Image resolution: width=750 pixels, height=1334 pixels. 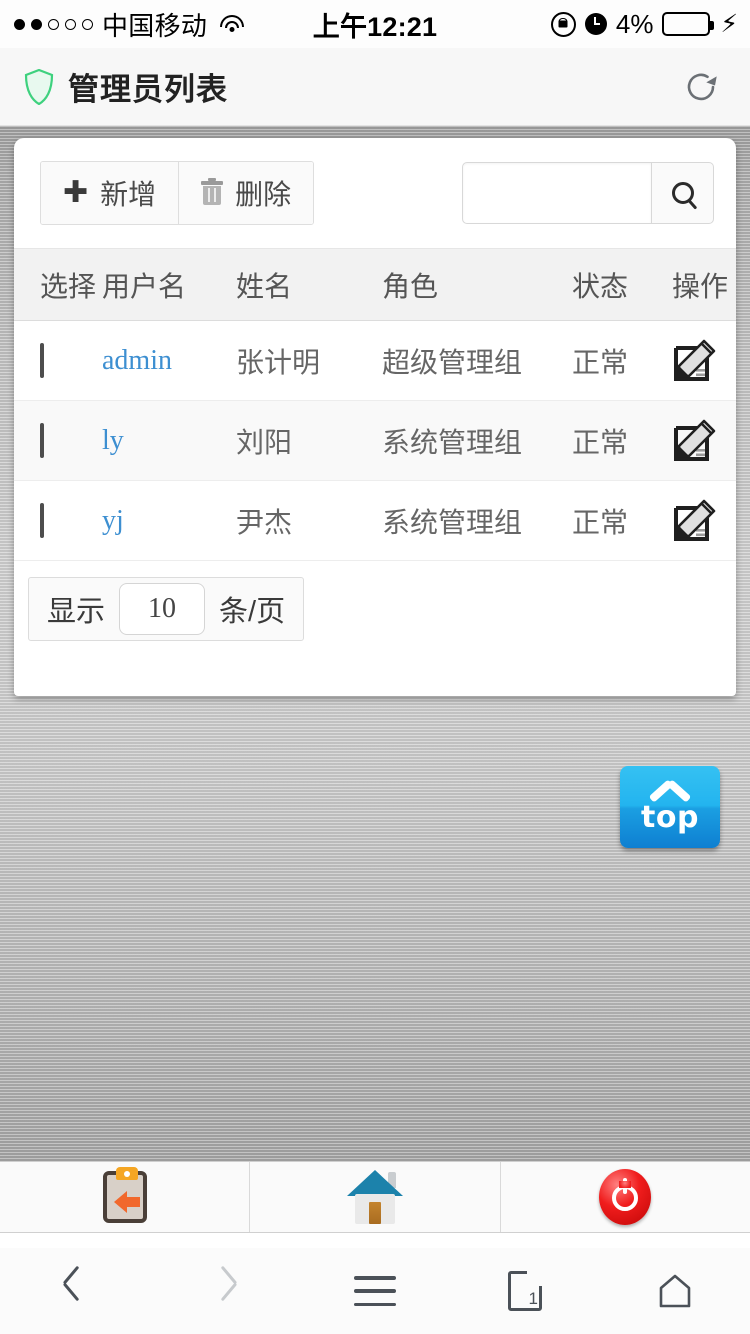 I want to click on nav-forward-icon, so click(x=226, y=1288).